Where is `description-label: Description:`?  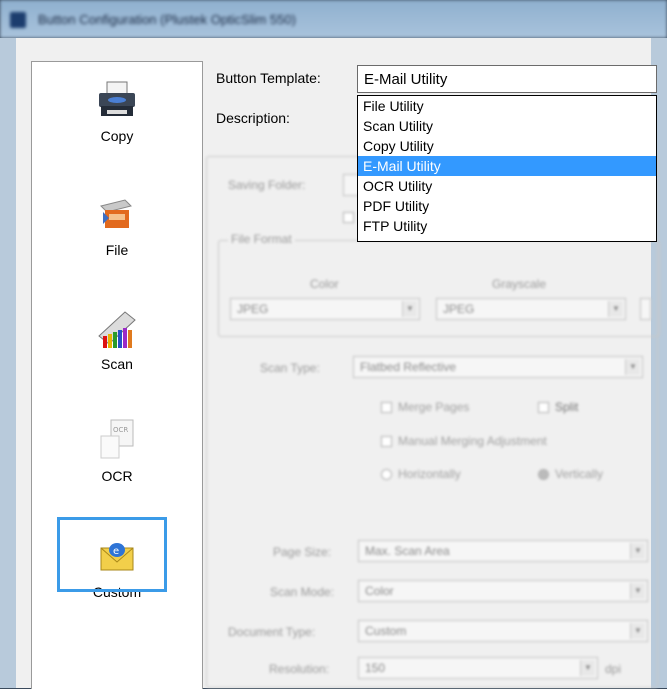 description-label: Description: is located at coordinates (253, 118).